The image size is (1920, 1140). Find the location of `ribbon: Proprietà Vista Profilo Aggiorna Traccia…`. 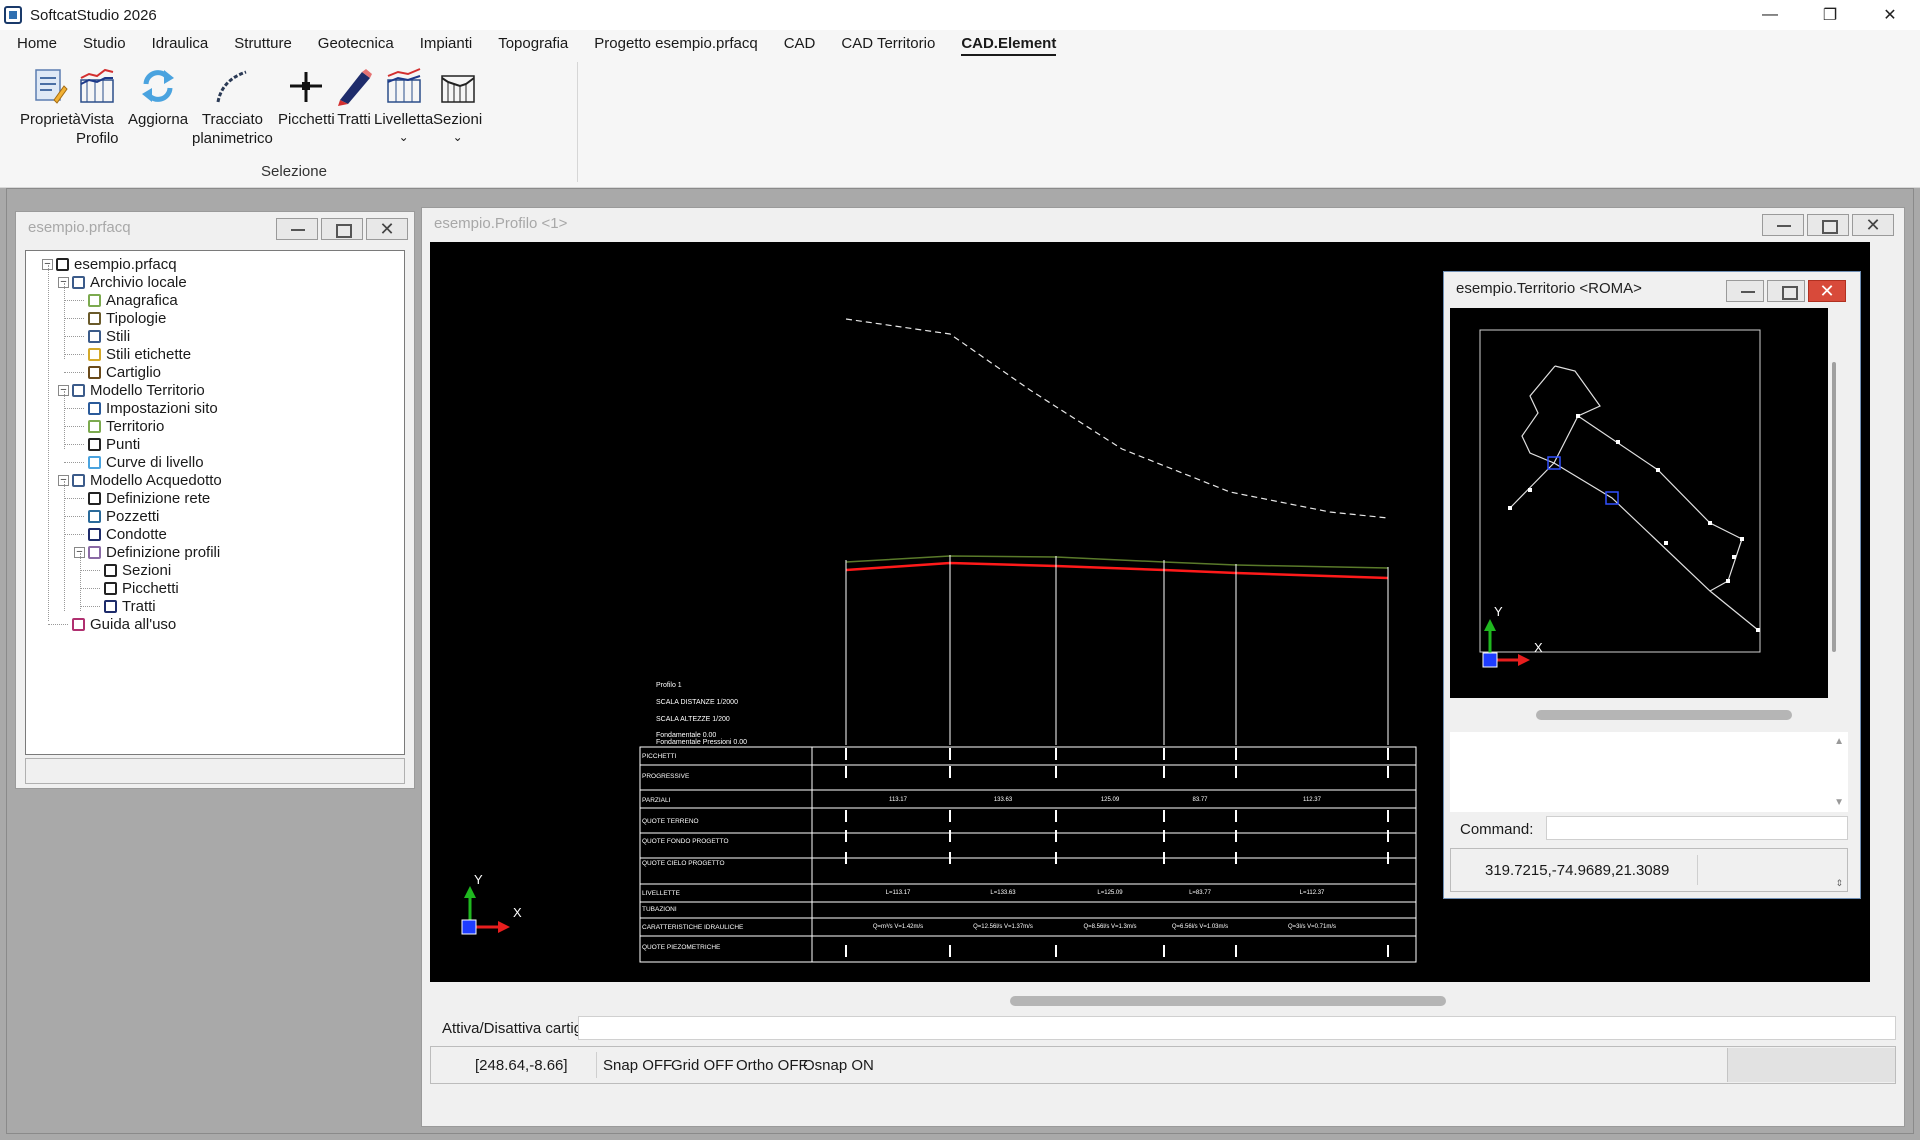

ribbon: Proprietà Vista Profilo Aggiorna Traccia… is located at coordinates (960, 123).